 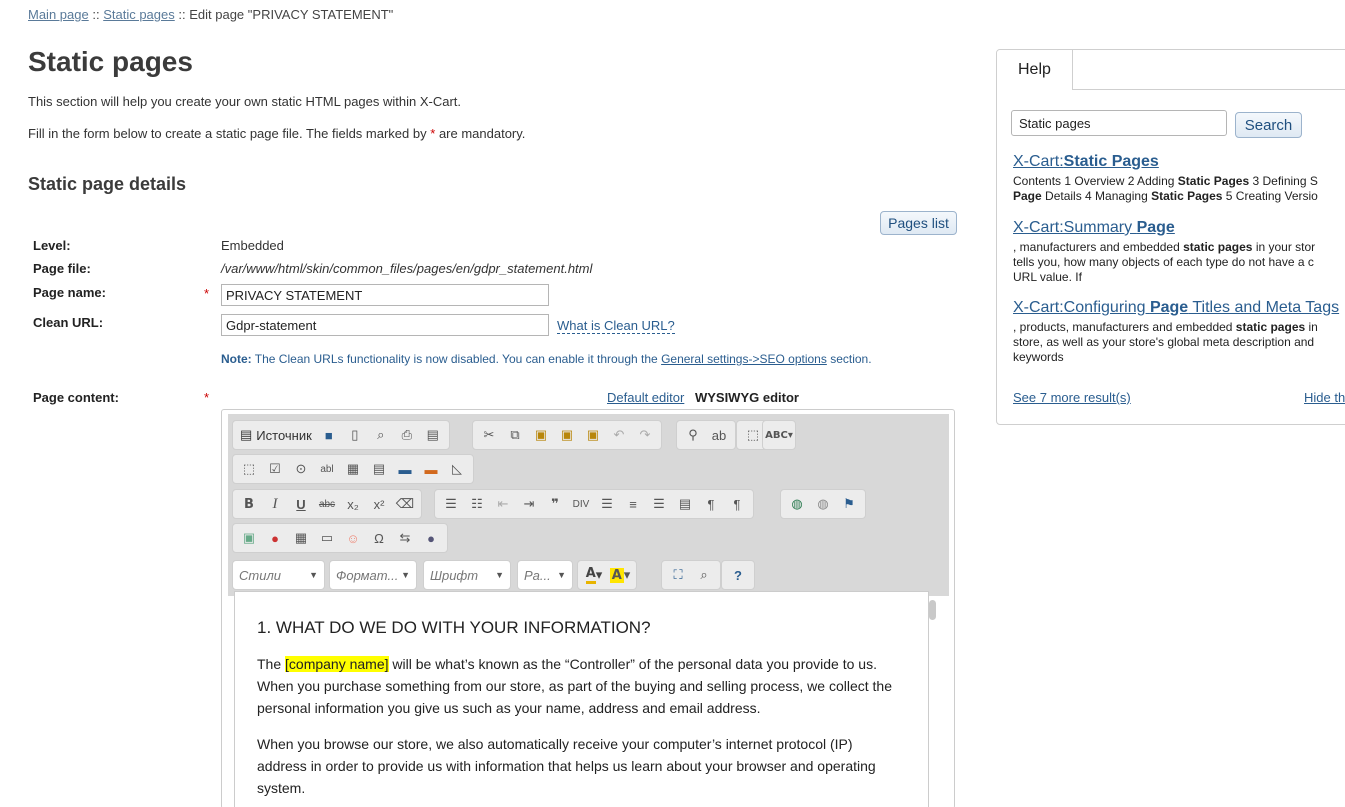 What do you see at coordinates (1179, 162) in the screenshot?
I see `help-result-link: X-Cart:Static Pages` at bounding box center [1179, 162].